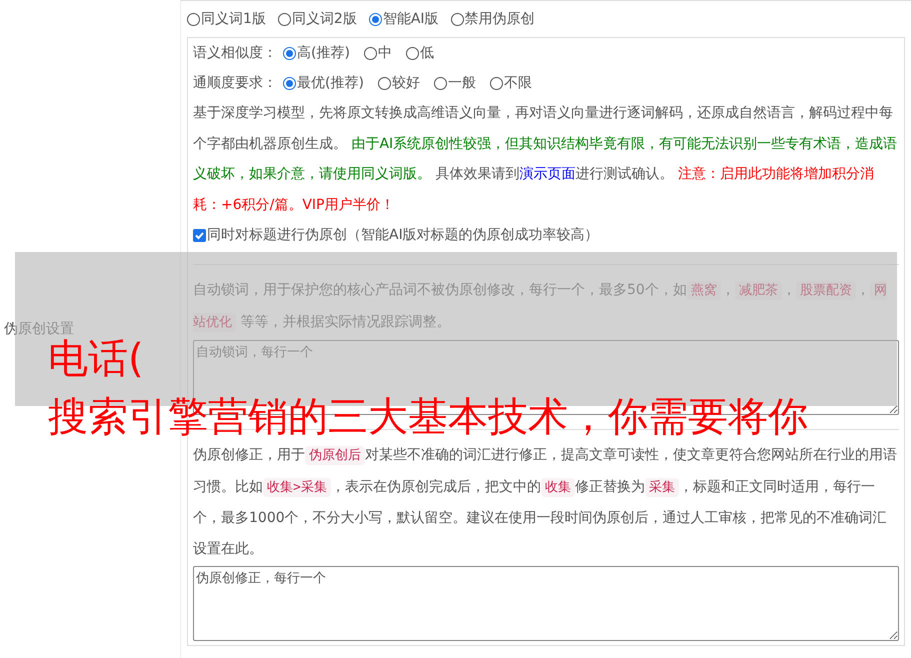 The height and width of the screenshot is (658, 911). What do you see at coordinates (226, 19) in the screenshot?
I see `radio-option: 同义词1版` at bounding box center [226, 19].